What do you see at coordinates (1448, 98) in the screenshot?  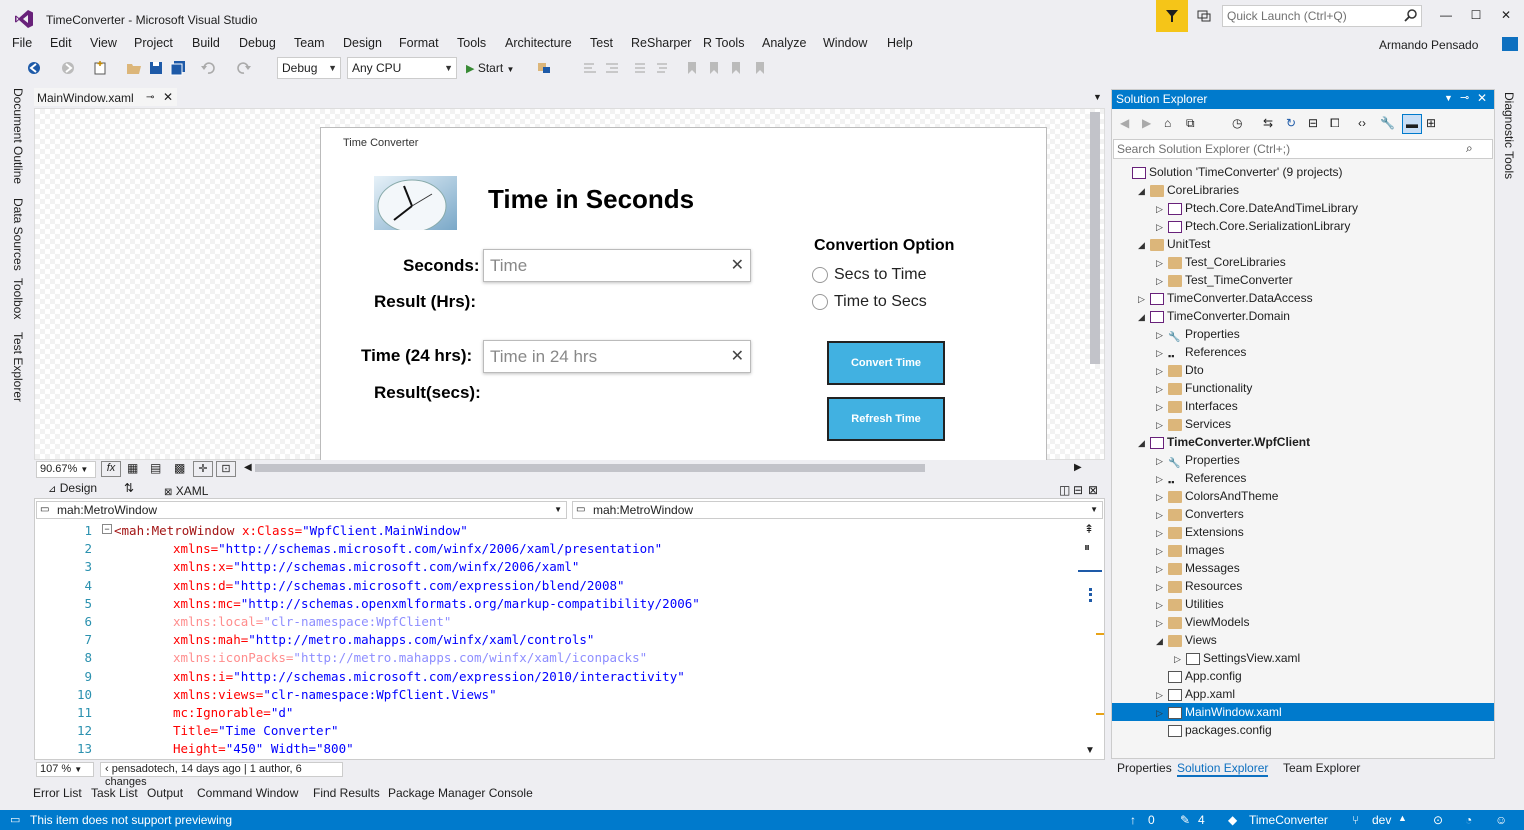 I see `panel-menu-icon: ▼` at bounding box center [1448, 98].